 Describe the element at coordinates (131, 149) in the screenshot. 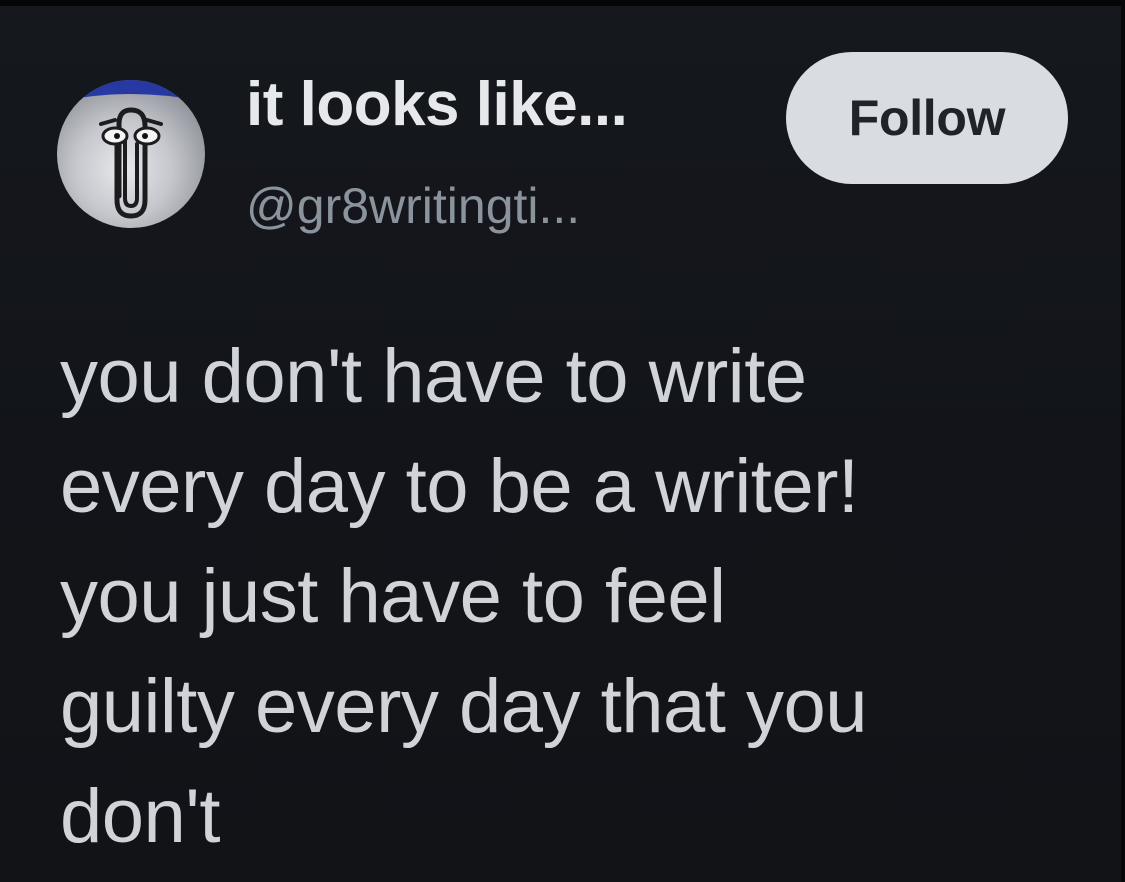

I see `paperclip-assistant-icon` at that location.